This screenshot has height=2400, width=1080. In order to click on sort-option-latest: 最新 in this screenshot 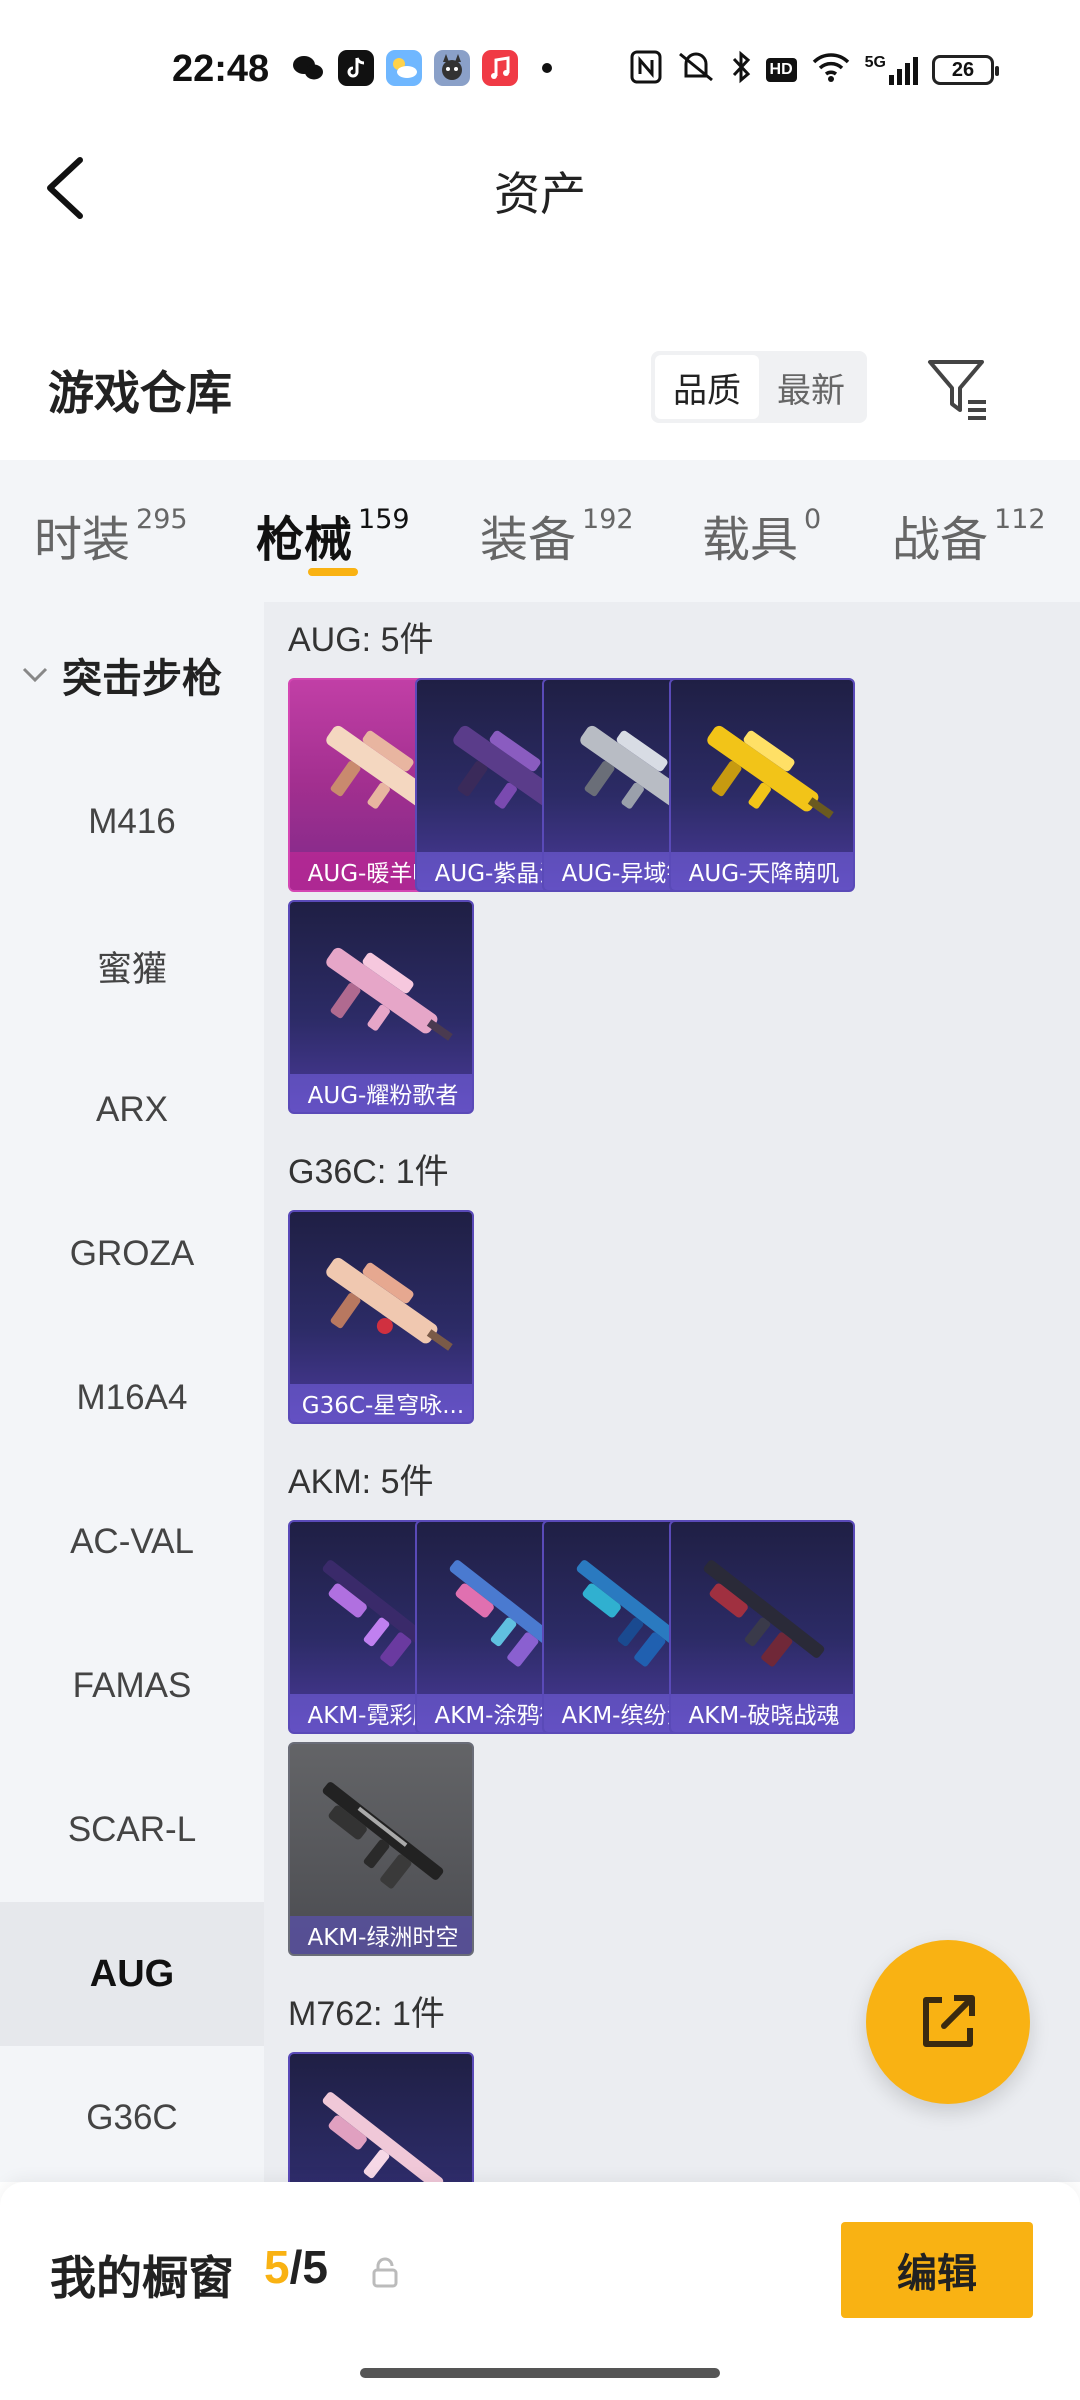, I will do `click(811, 387)`.